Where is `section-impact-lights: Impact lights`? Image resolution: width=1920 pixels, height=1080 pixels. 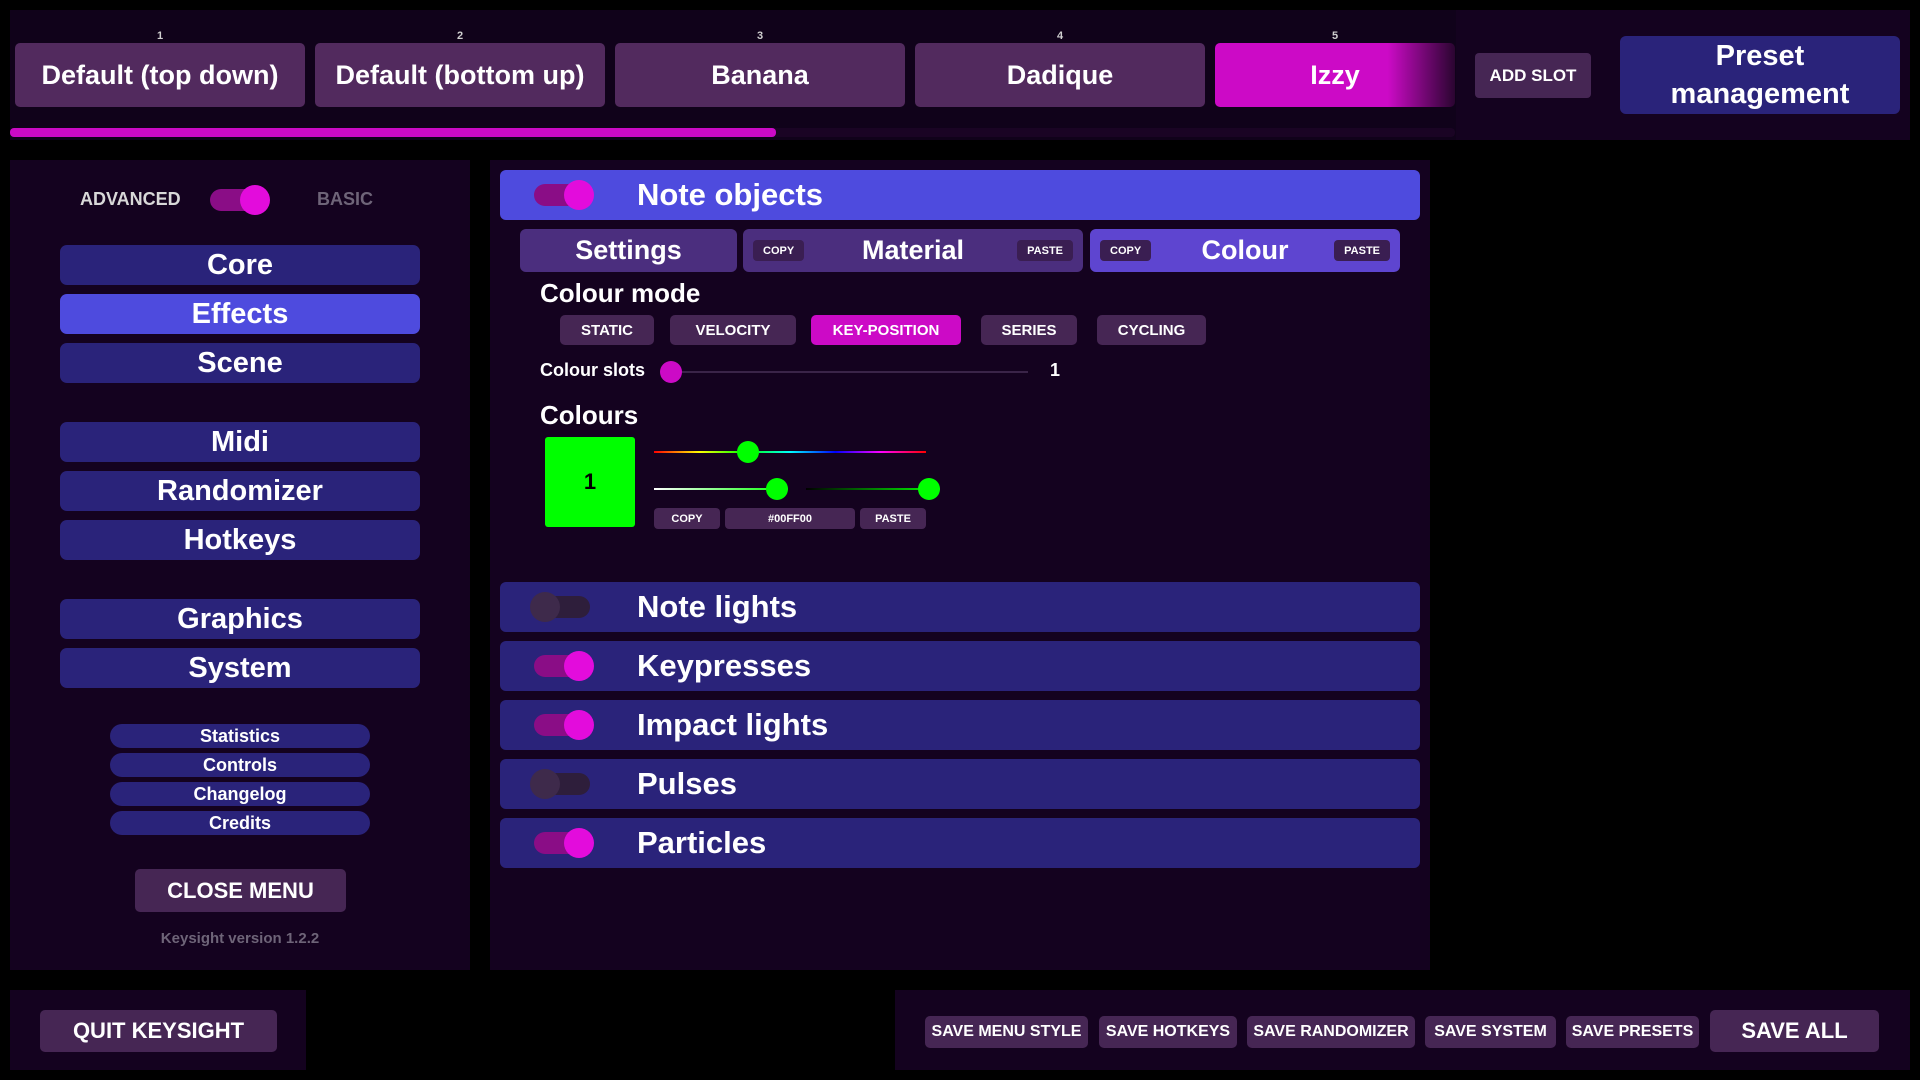 section-impact-lights: Impact lights is located at coordinates (960, 725).